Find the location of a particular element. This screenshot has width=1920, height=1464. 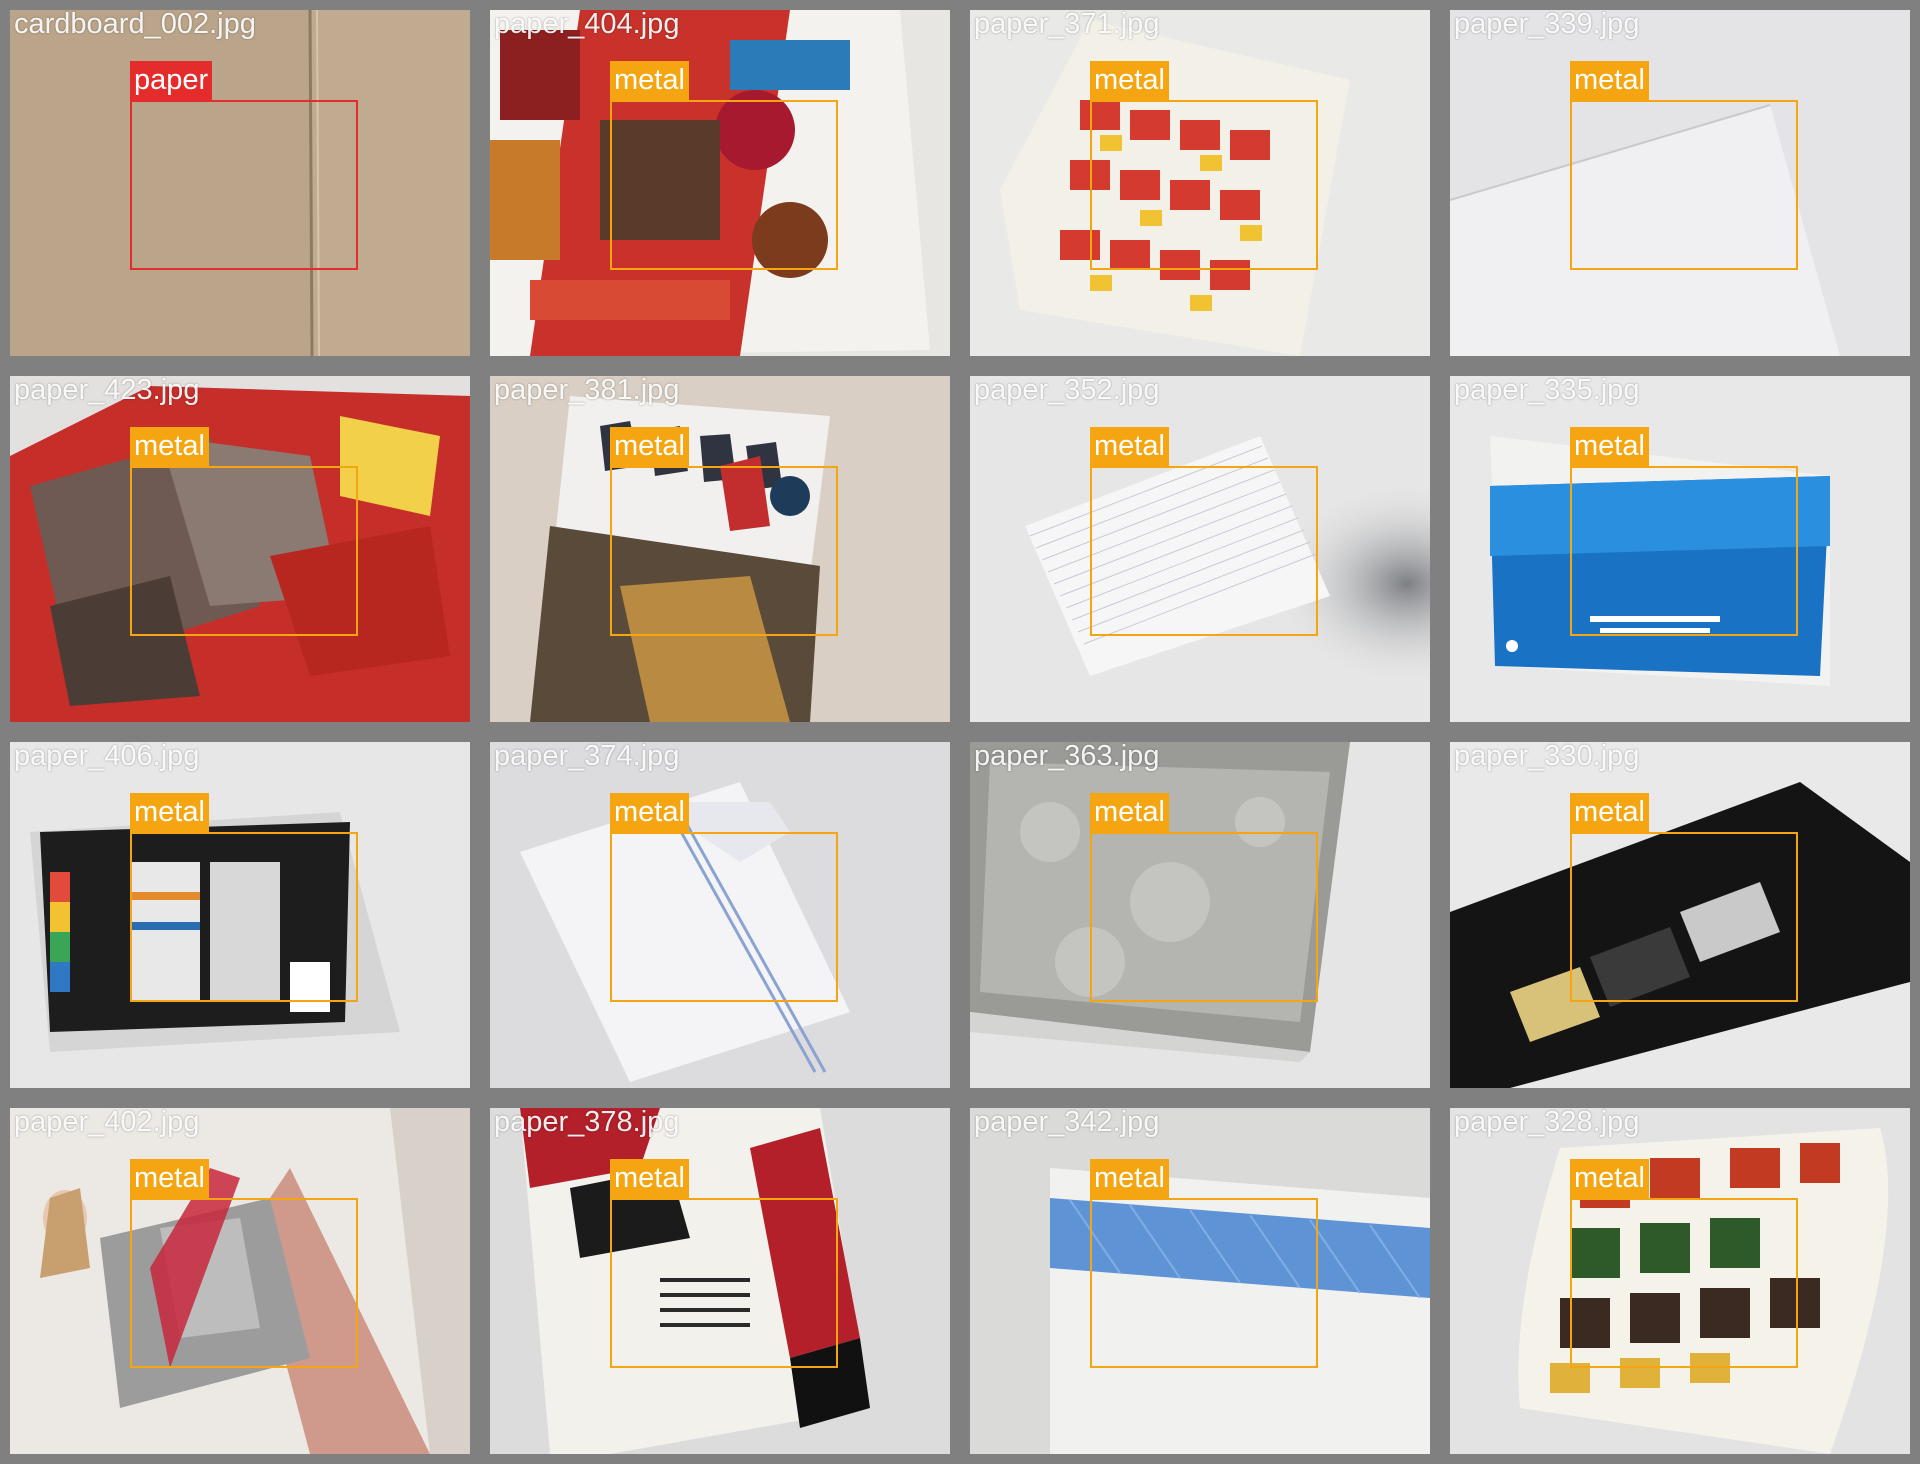

image-tile: metal paper_406.jpg is located at coordinates (240, 915).